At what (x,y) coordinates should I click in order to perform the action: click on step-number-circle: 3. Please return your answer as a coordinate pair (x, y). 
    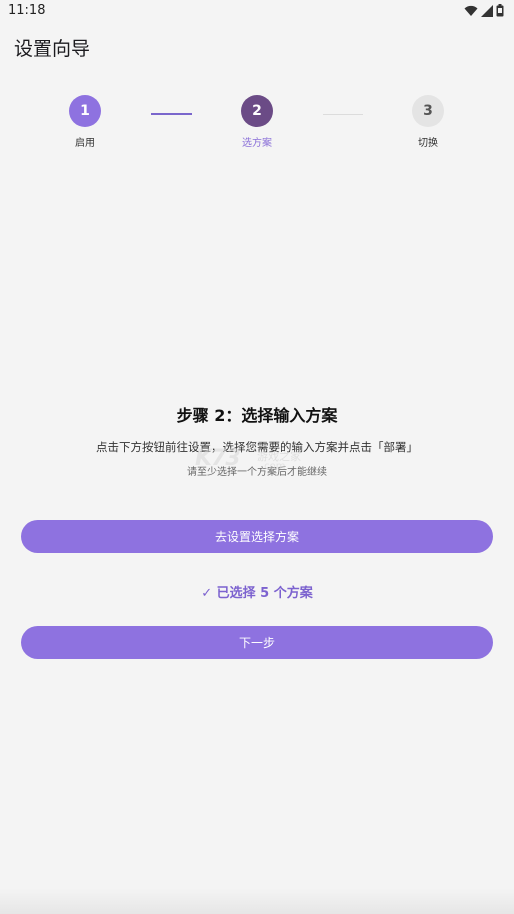
    Looking at the image, I should click on (428, 111).